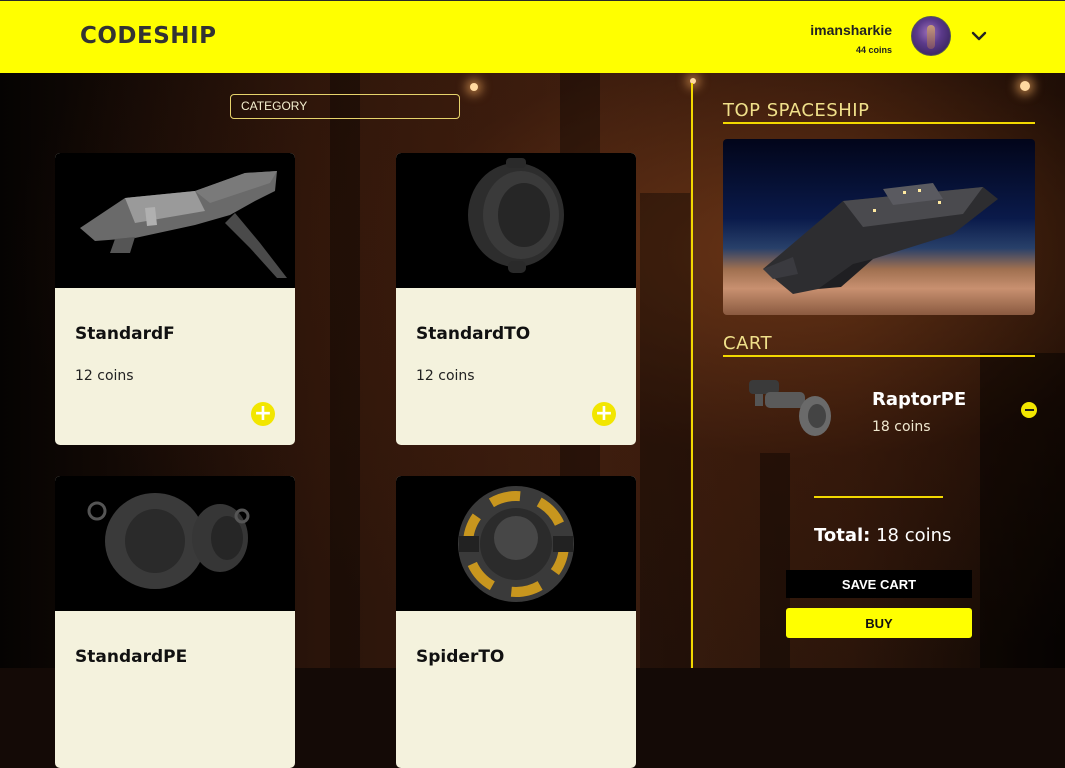 The image size is (1065, 768). Describe the element at coordinates (148, 36) in the screenshot. I see `app-logo: CODESHIP` at that location.